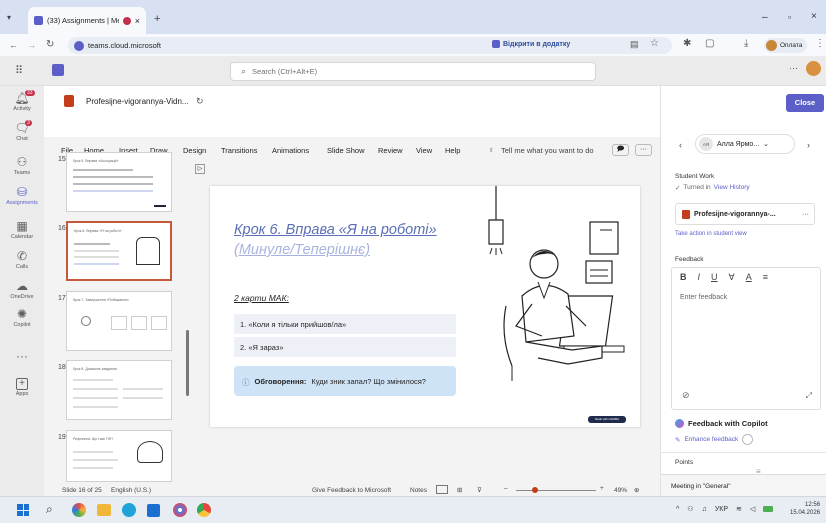  What do you see at coordinates (805, 103) in the screenshot?
I see `close-button: Close` at bounding box center [805, 103].